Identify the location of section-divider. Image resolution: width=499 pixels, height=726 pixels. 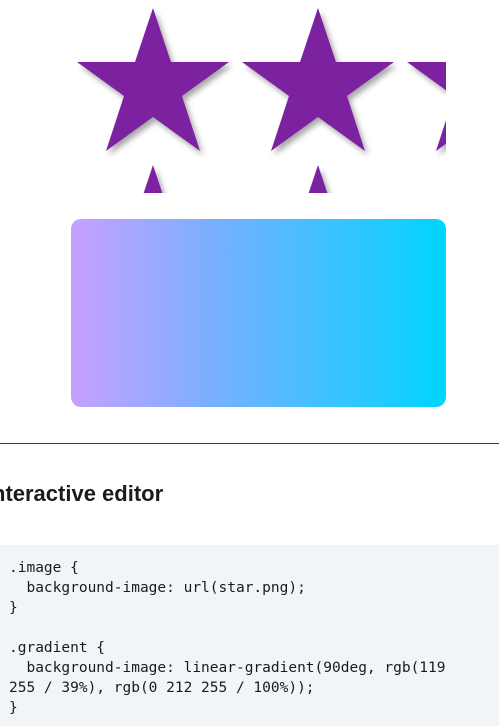
(249, 443).